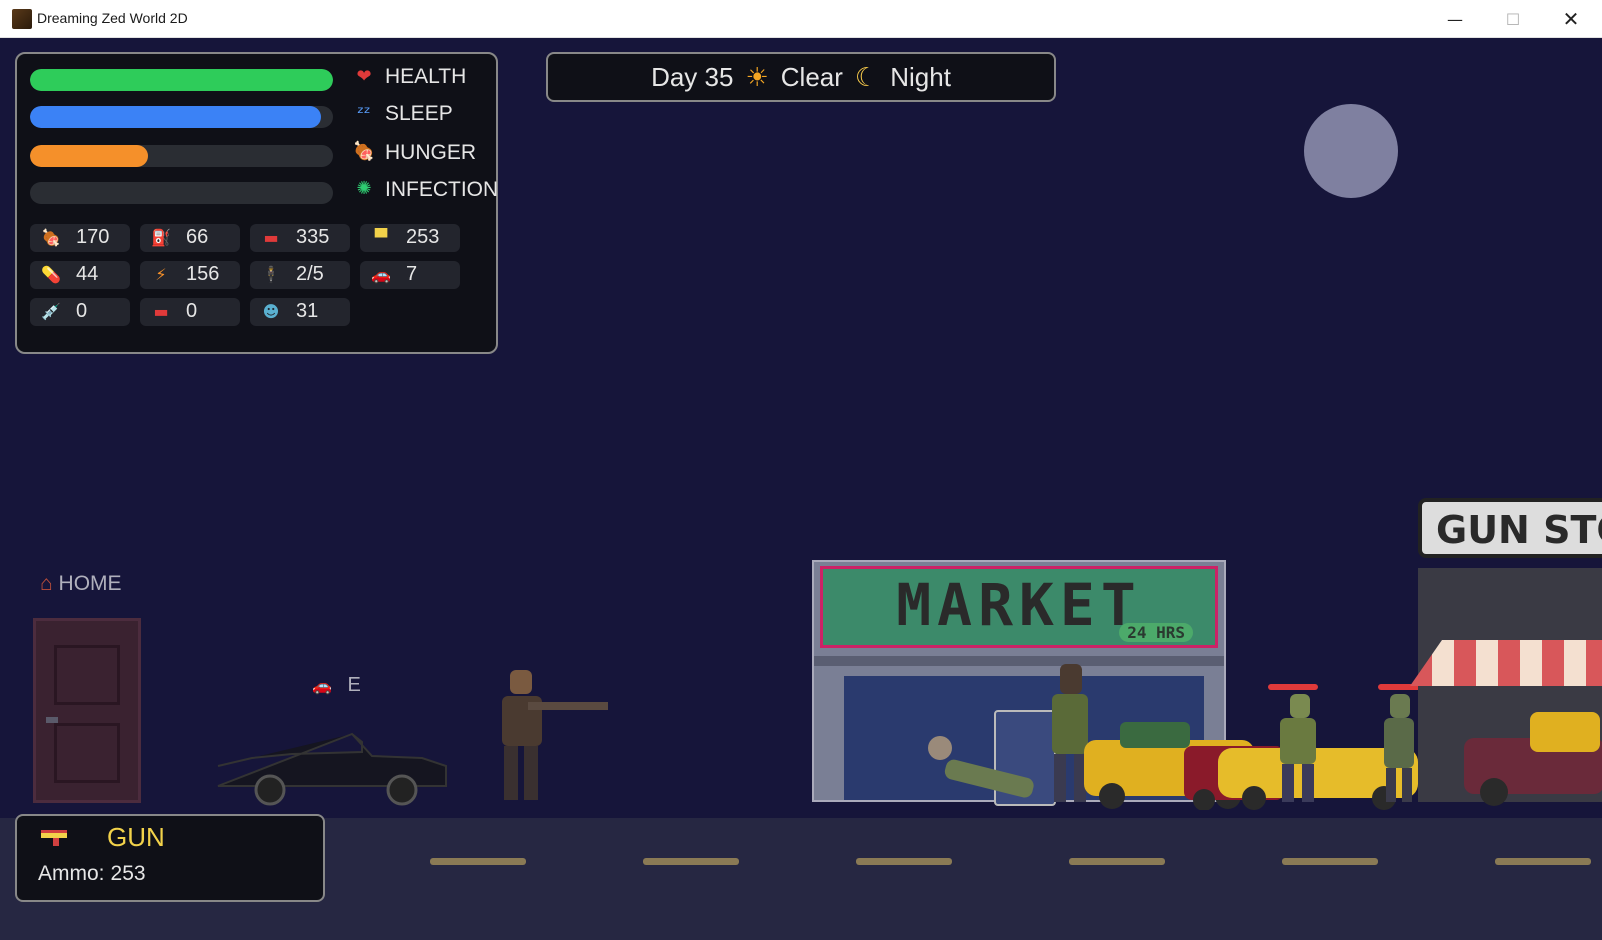  What do you see at coordinates (161, 311) in the screenshot?
I see `medkit-icon: ▬` at bounding box center [161, 311].